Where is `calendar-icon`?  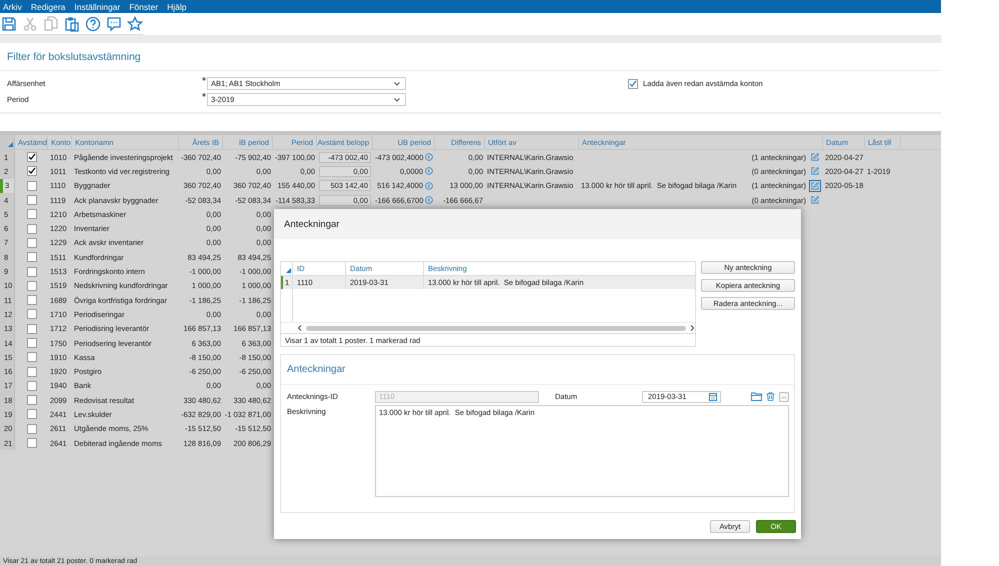
calendar-icon is located at coordinates (713, 396).